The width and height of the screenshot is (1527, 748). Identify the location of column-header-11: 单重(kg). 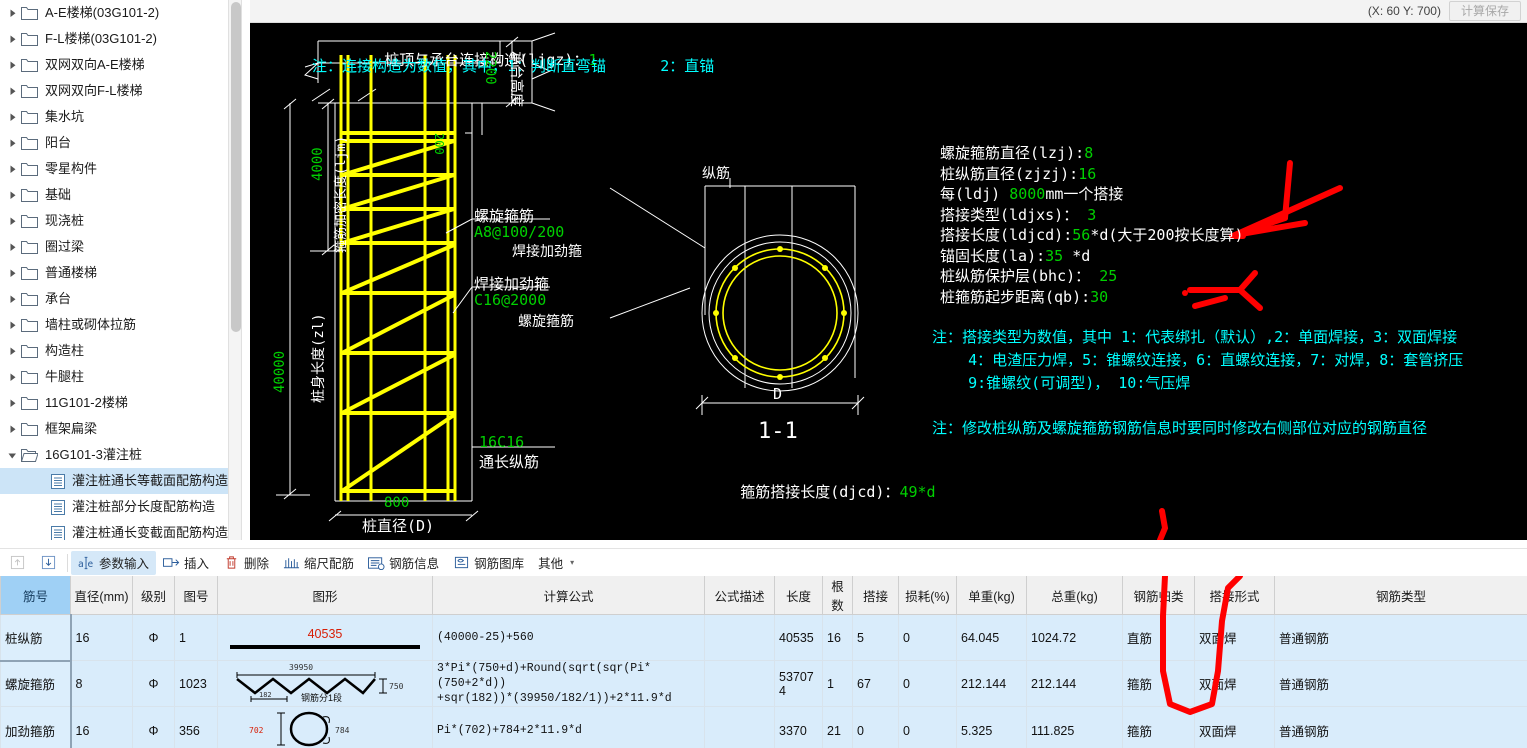
(991, 595).